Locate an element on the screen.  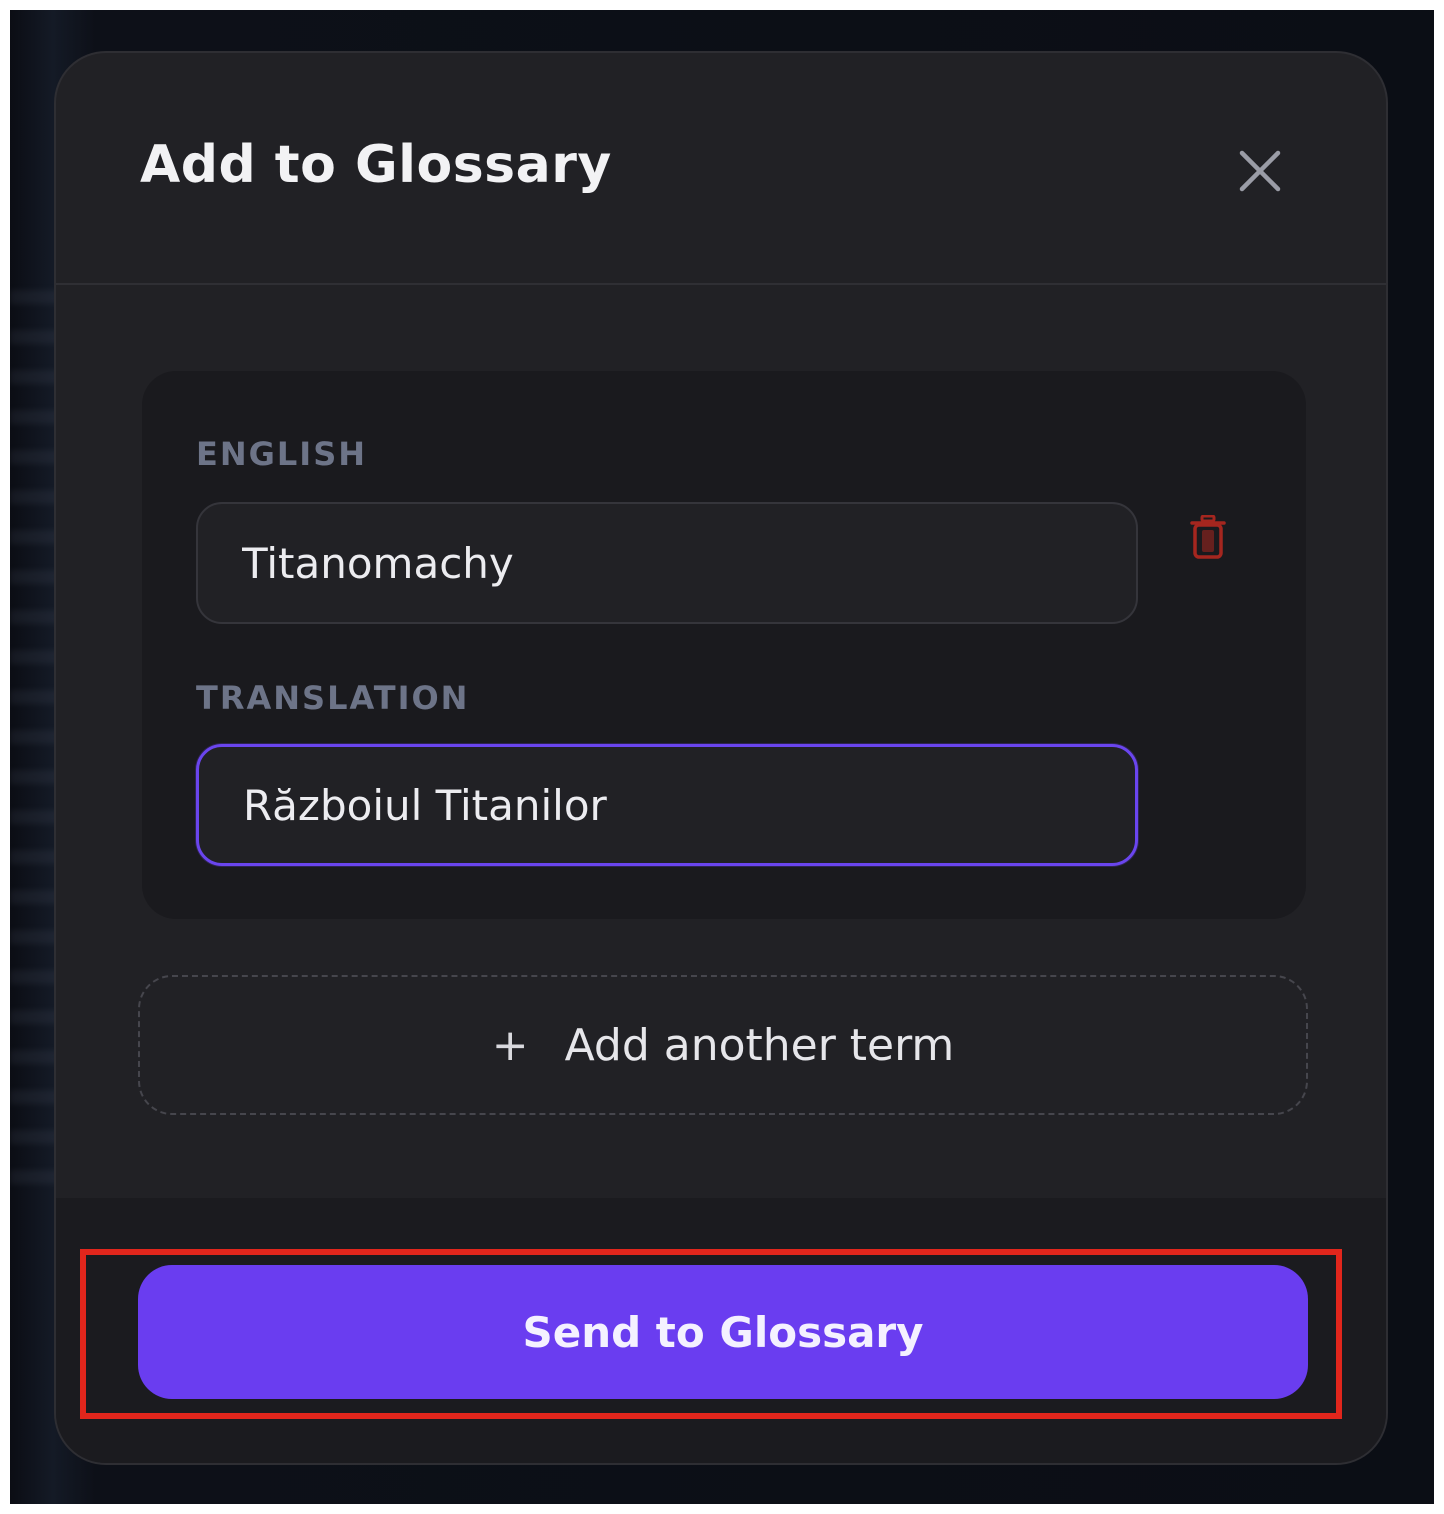
close-button is located at coordinates (1260, 171).